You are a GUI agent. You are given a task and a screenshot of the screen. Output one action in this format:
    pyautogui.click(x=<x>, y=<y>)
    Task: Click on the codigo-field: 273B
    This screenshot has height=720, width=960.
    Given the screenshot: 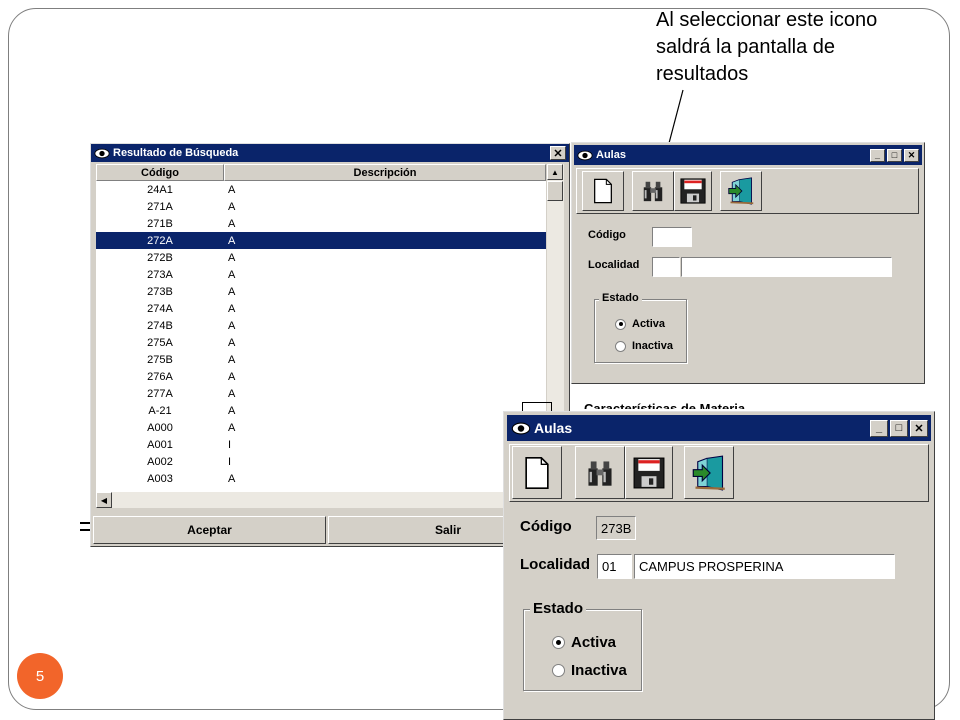 What is the action you would take?
    pyautogui.click(x=616, y=528)
    